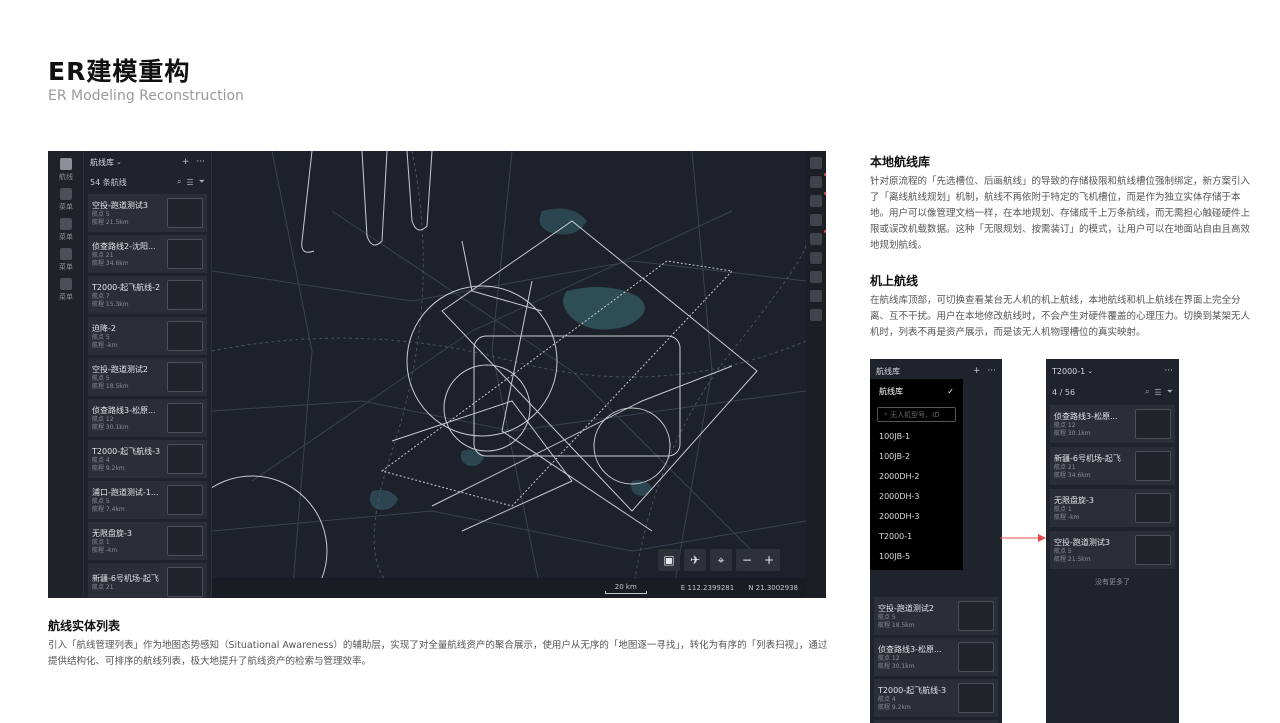 This screenshot has height=723, width=1280. What do you see at coordinates (1068, 371) in the screenshot?
I see `aircraft-switcher: T2000-1` at bounding box center [1068, 371].